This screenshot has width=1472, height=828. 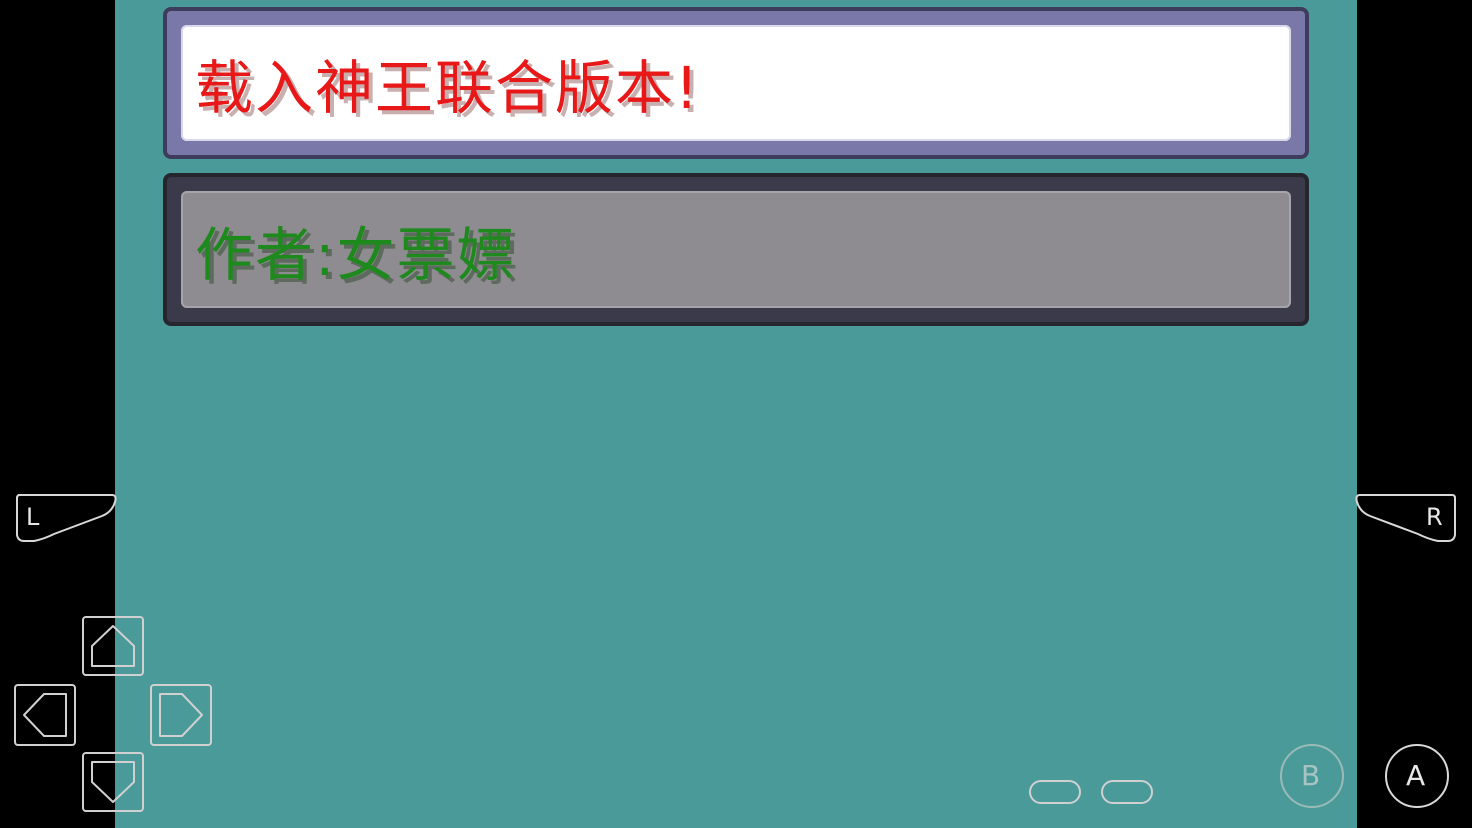 I want to click on shoulder-right-label: R, so click(x=1434, y=517).